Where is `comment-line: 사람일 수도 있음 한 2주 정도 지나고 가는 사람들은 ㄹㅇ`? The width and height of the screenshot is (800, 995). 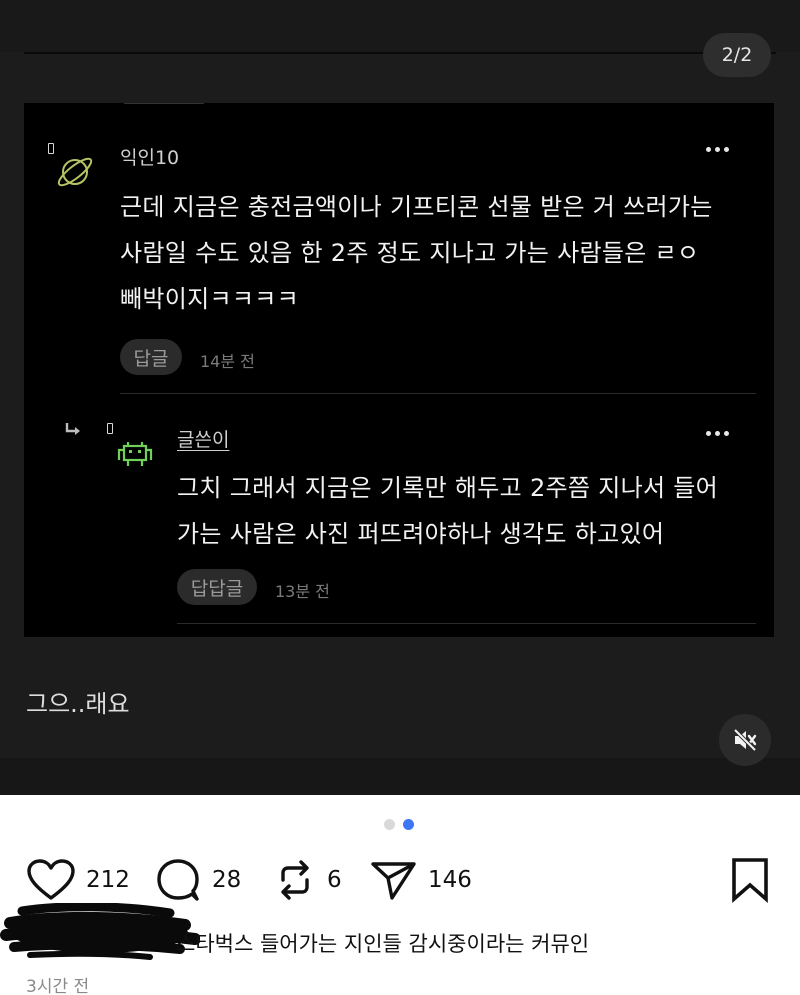
comment-line: 사람일 수도 있음 한 2주 정도 지나고 가는 사람들은 ㄹㅇ is located at coordinates (410, 253).